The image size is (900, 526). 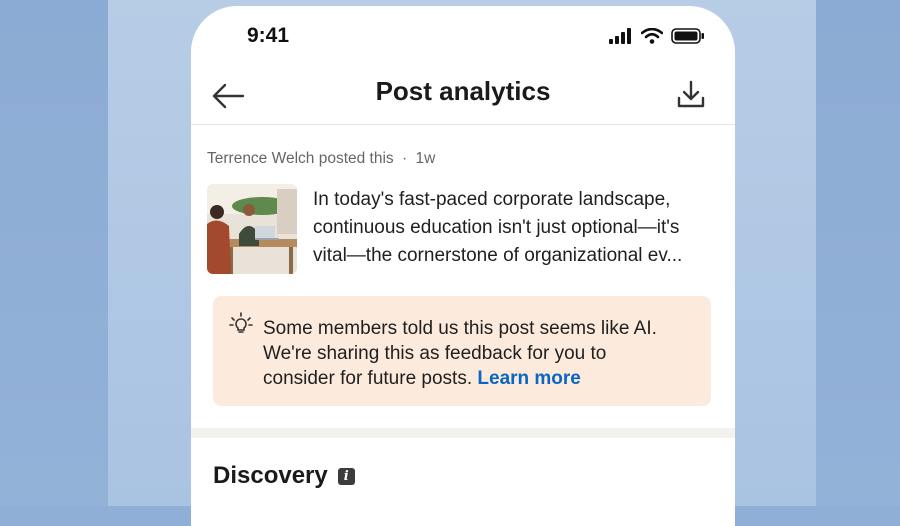 I want to click on notice-line: consider for future posts. Learn more, so click(x=483, y=378).